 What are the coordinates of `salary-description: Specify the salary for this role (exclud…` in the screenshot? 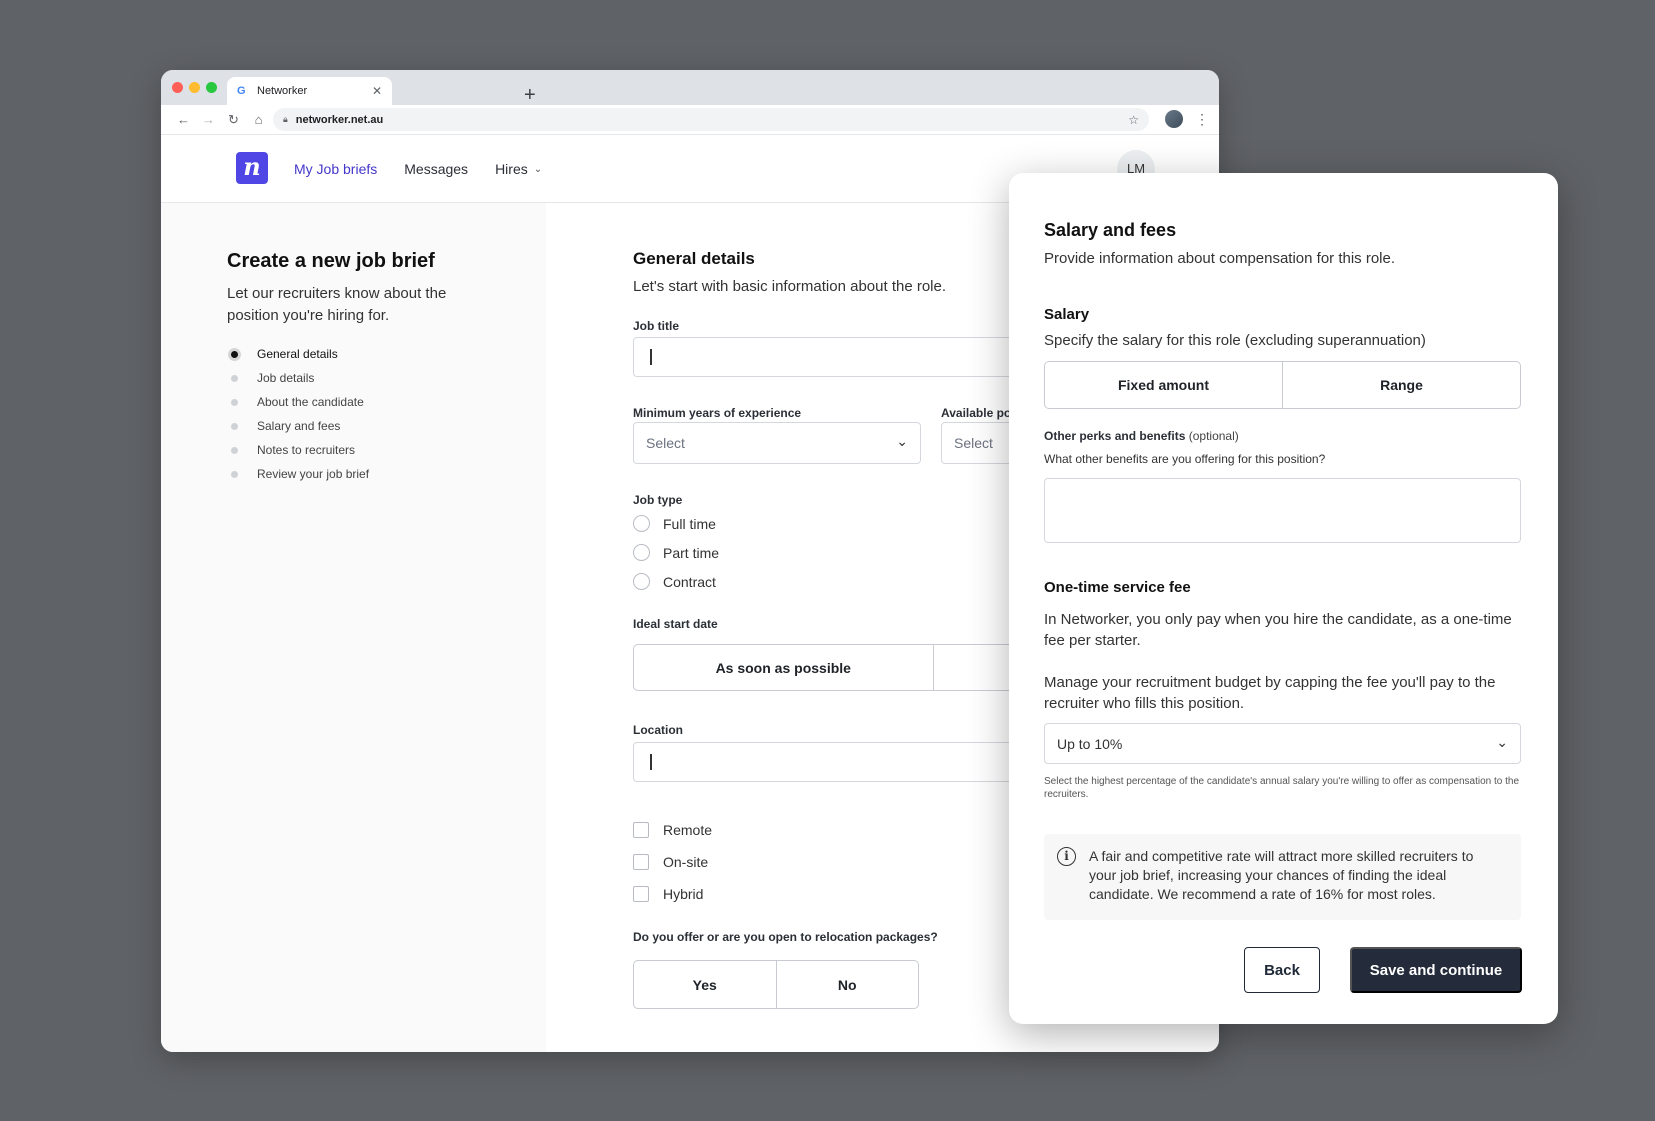 It's located at (1235, 340).